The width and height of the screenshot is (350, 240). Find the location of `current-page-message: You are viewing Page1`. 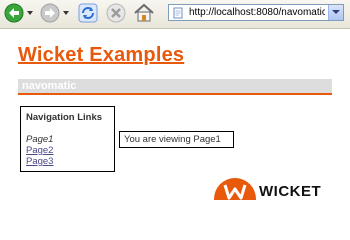

current-page-message: You are viewing Page1 is located at coordinates (176, 139).